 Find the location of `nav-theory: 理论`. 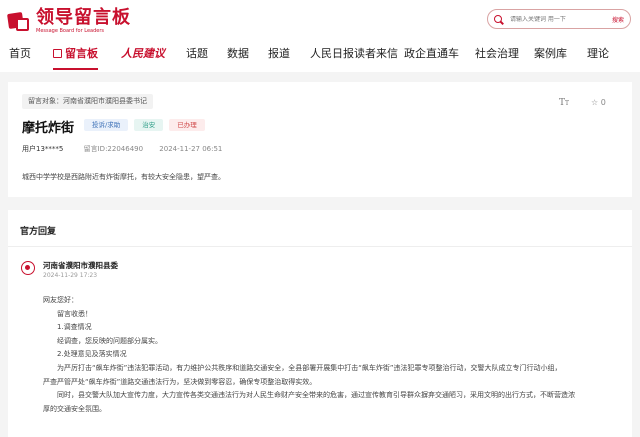

nav-theory: 理论 is located at coordinates (598, 53).